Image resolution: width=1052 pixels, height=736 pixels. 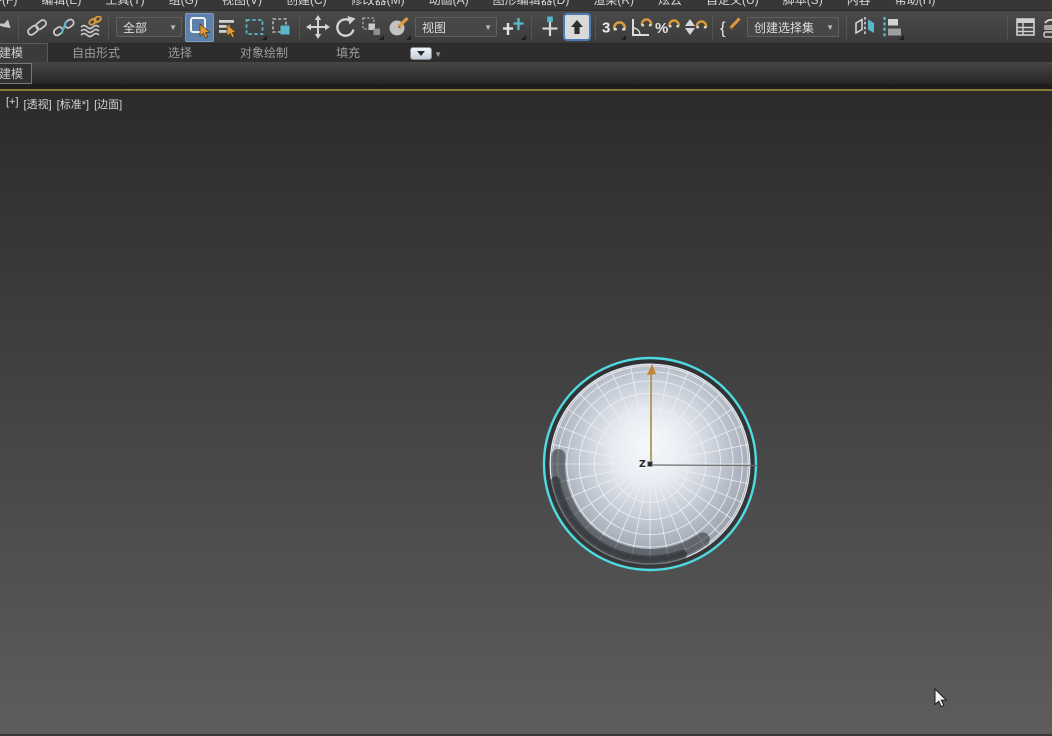 What do you see at coordinates (306, 4) in the screenshot?
I see `menu-create: 创建(C)` at bounding box center [306, 4].